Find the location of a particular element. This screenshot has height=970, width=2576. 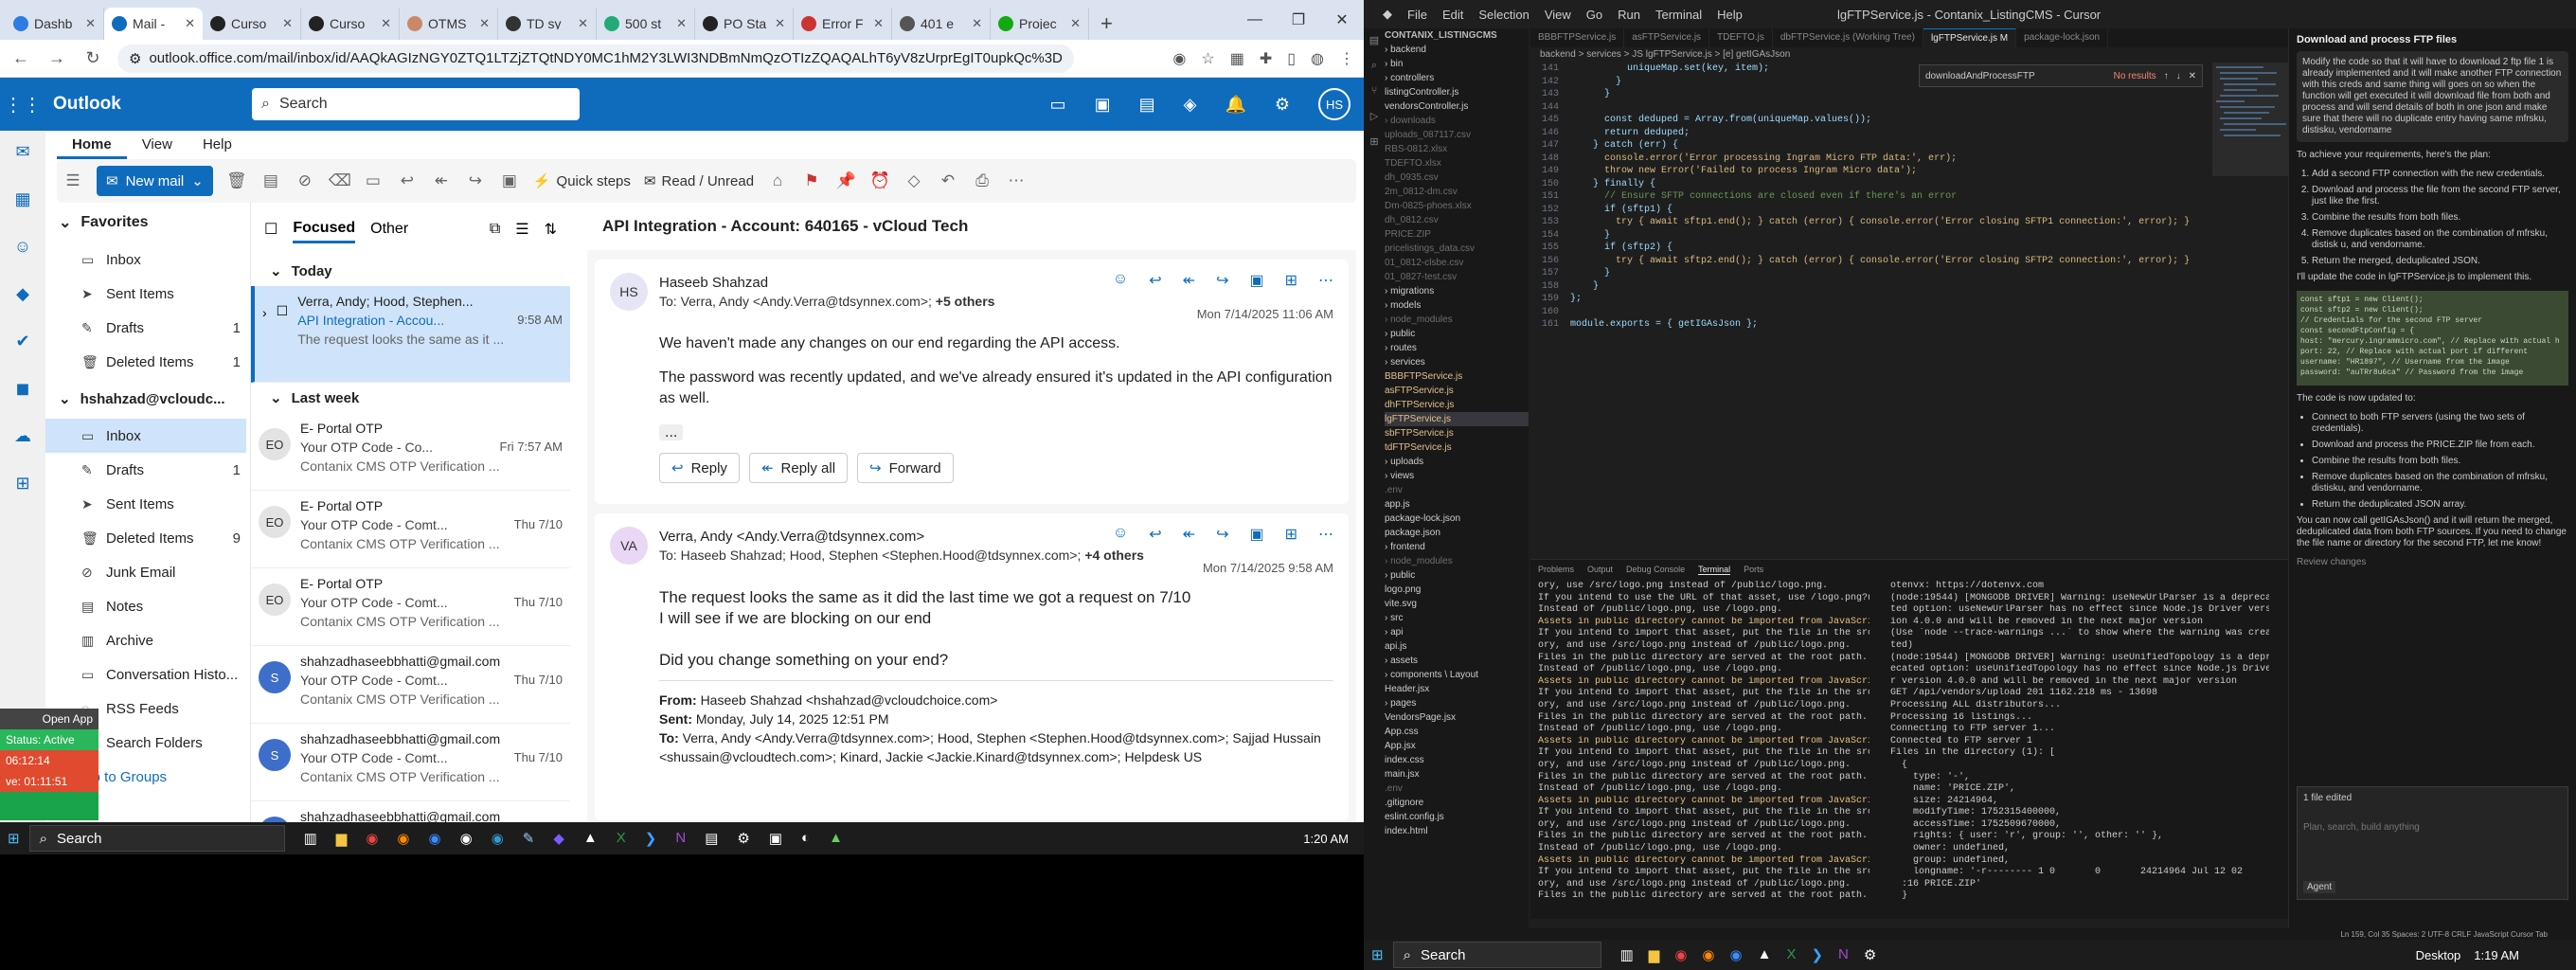

tab-focused: Focused is located at coordinates (324, 229).